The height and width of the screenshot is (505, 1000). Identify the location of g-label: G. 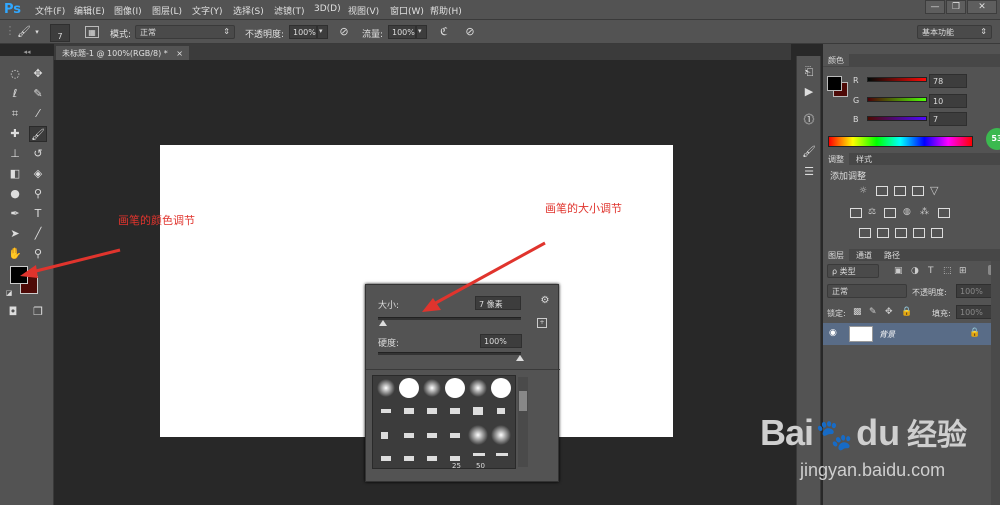
(856, 100).